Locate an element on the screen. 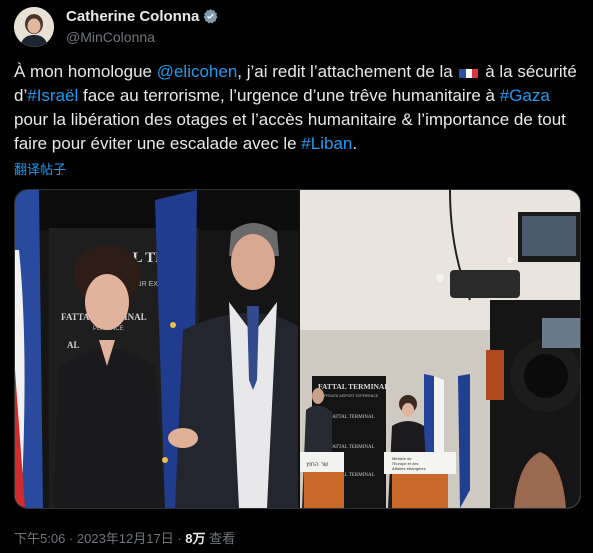  tweet-text-part: , j’ai redit l’attachement de la is located at coordinates (347, 71).